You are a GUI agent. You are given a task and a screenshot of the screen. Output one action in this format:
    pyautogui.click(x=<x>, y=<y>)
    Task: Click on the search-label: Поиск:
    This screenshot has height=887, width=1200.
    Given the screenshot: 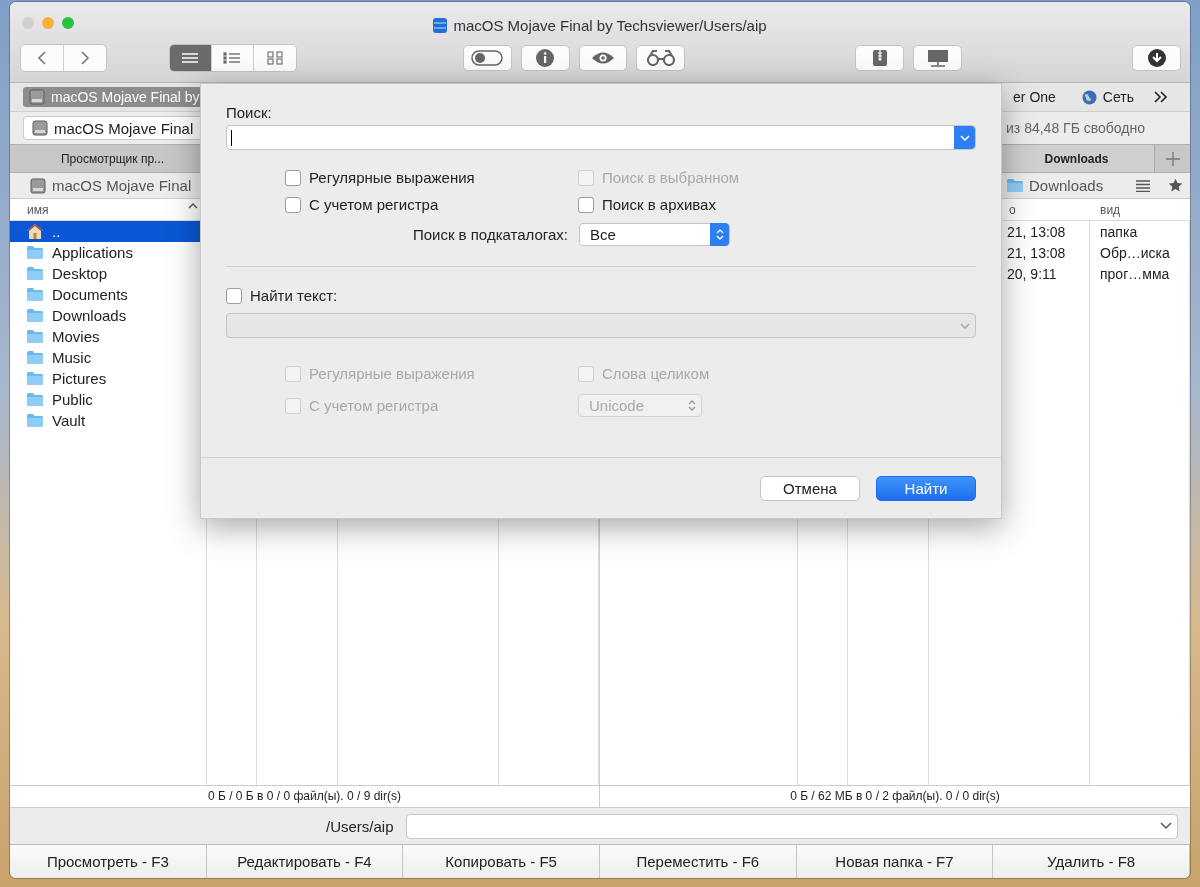 What is the action you would take?
    pyautogui.click(x=249, y=112)
    